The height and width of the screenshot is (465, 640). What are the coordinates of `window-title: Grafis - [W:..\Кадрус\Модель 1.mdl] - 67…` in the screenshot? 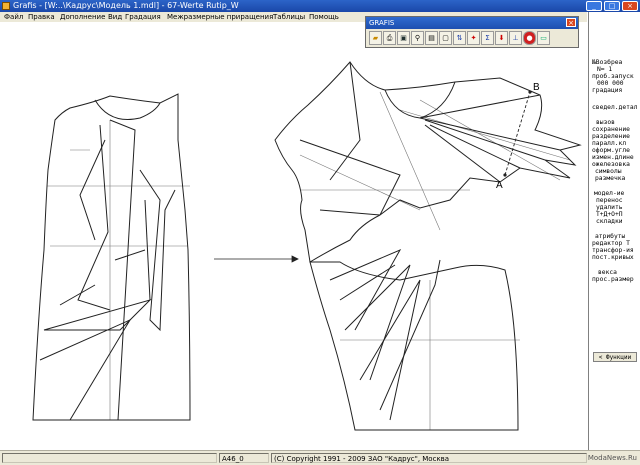 It's located at (126, 5).